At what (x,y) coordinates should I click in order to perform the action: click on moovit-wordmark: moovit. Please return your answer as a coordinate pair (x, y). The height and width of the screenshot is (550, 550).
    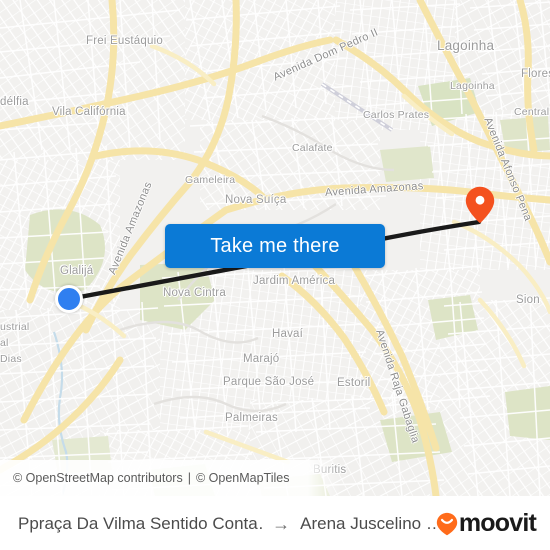
    Looking at the image, I should click on (497, 523).